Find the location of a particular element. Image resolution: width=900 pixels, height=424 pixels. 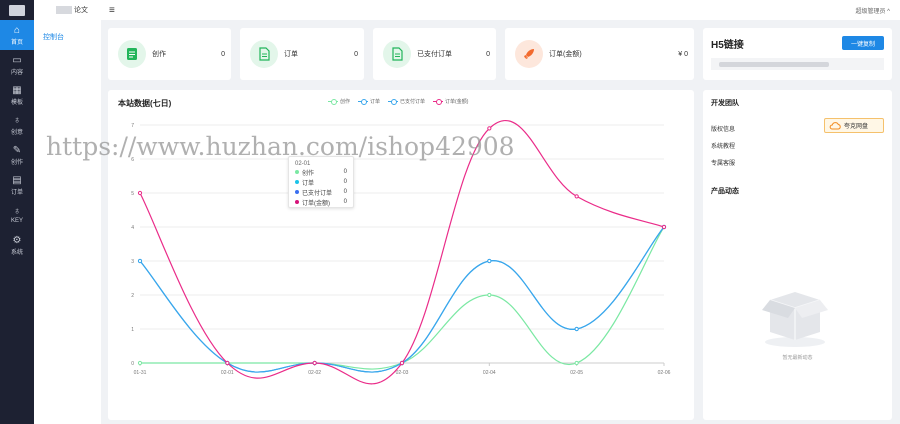

x-tick-label: 02-01 is located at coordinates (227, 373).